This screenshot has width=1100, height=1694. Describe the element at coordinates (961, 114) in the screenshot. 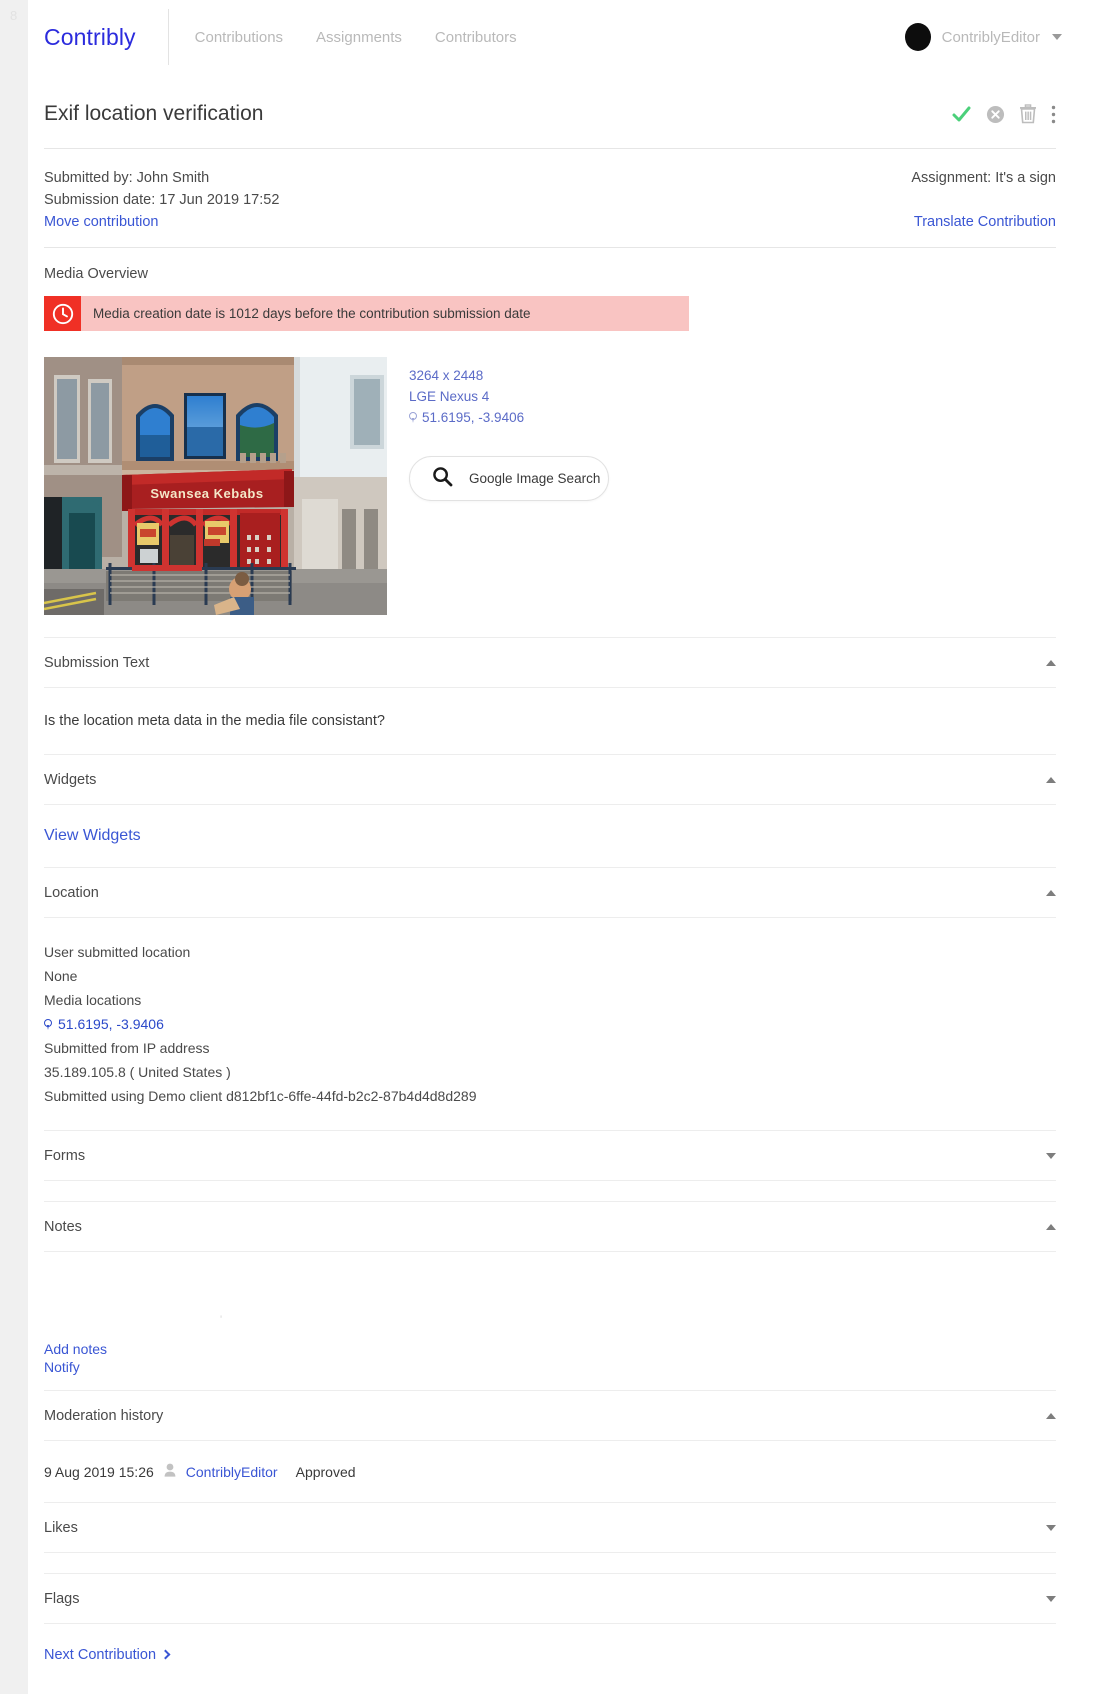

I see `approve-check-icon` at that location.